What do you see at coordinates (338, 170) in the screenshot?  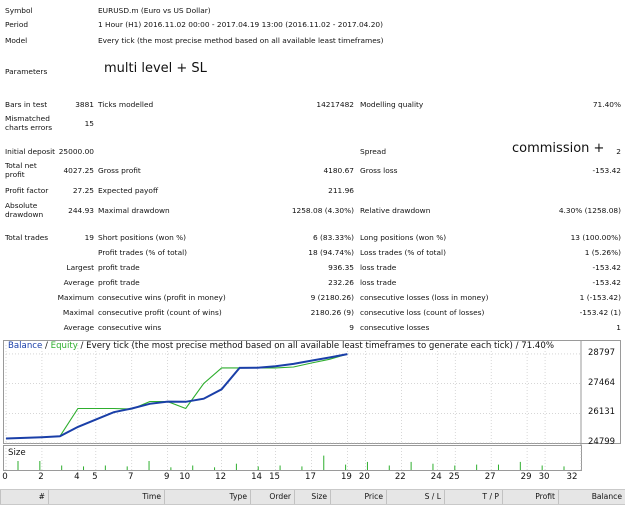 I see `gross-profit-value: 4180.67` at bounding box center [338, 170].